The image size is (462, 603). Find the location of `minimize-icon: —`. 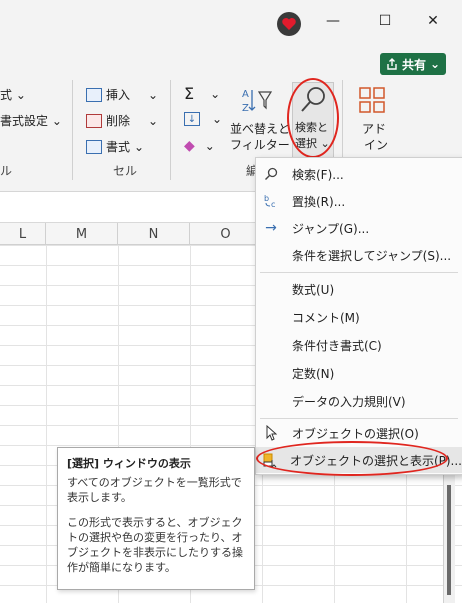

minimize-icon: — is located at coordinates (333, 21).